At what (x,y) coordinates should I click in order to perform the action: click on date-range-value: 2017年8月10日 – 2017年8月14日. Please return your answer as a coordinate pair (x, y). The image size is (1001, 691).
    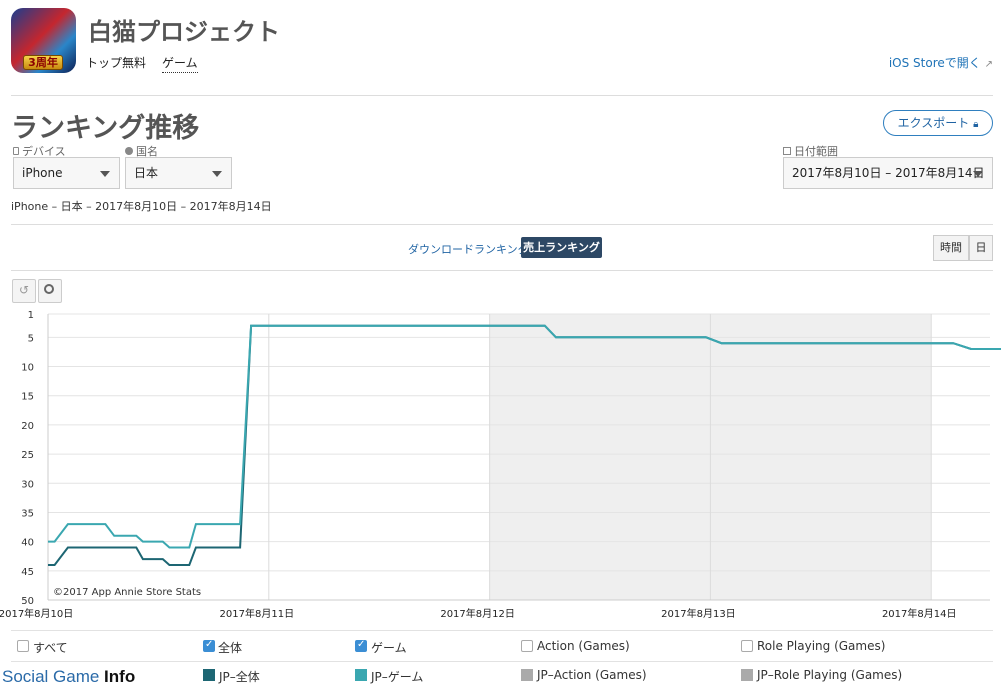
    Looking at the image, I should click on (888, 173).